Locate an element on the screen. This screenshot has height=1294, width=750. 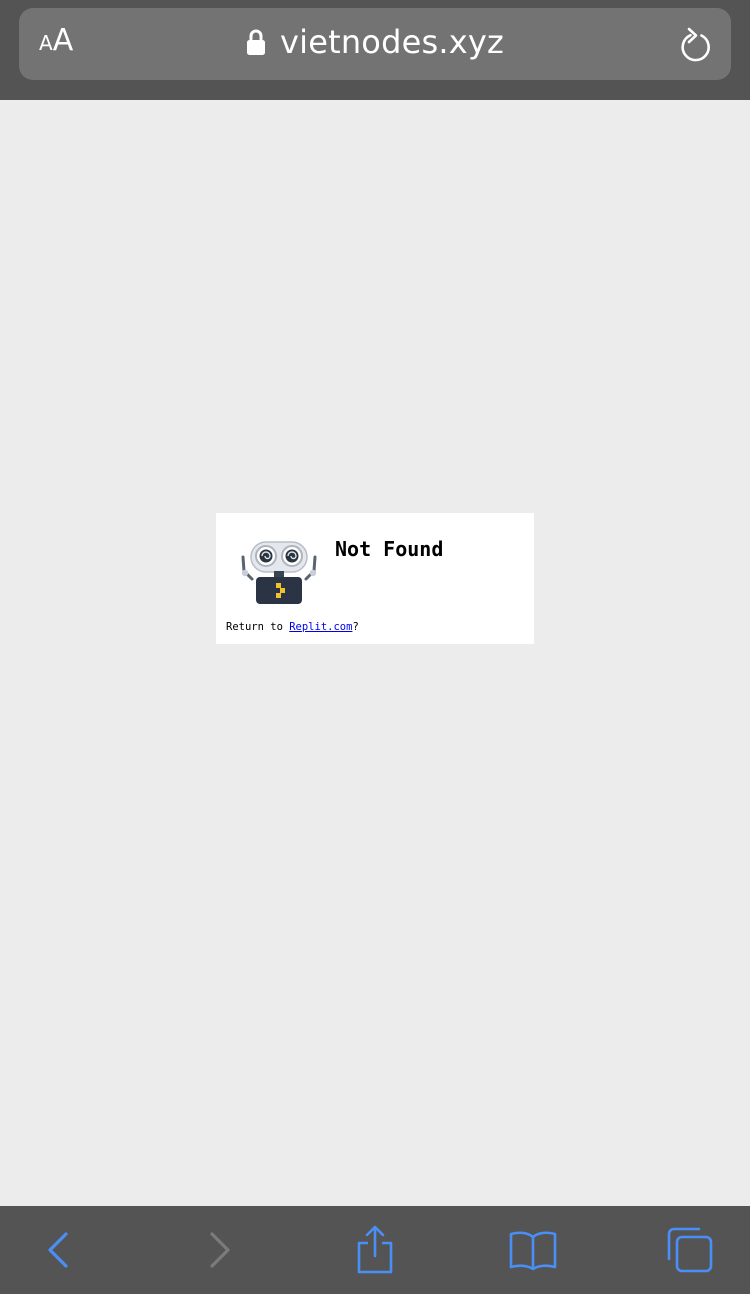
back-icon is located at coordinates (58, 1250).